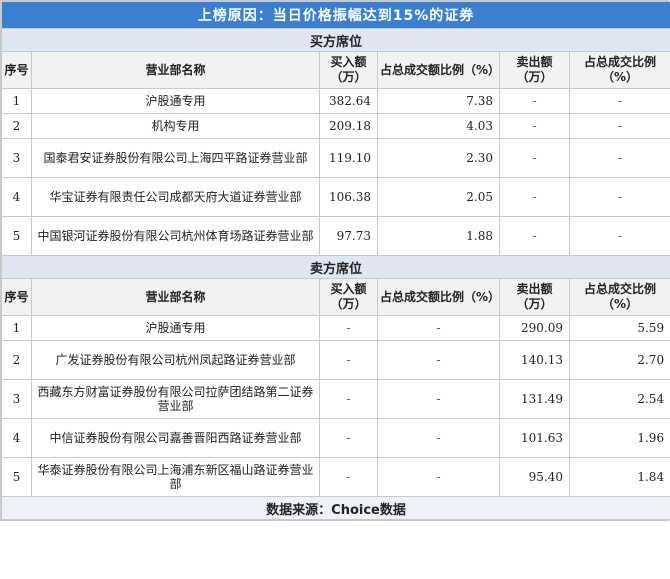 The image size is (670, 579). I want to click on table-row: 5 中国银河证券股份有限公司杭州体育场路证券营业部 97.73 1.88- -, so click(335, 236).